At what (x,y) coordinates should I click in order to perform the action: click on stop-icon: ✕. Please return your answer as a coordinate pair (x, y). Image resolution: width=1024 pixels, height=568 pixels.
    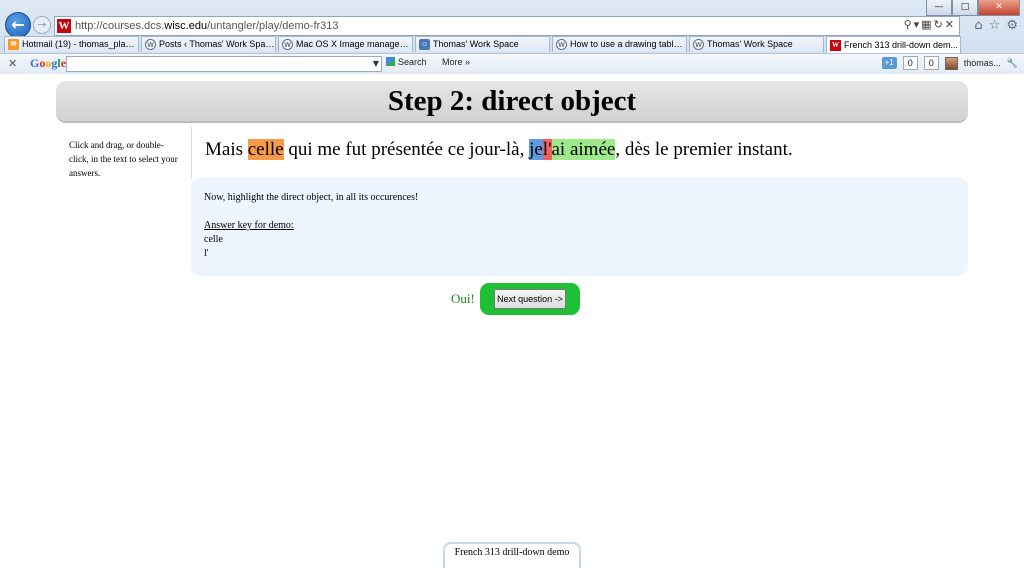
    Looking at the image, I should click on (950, 24).